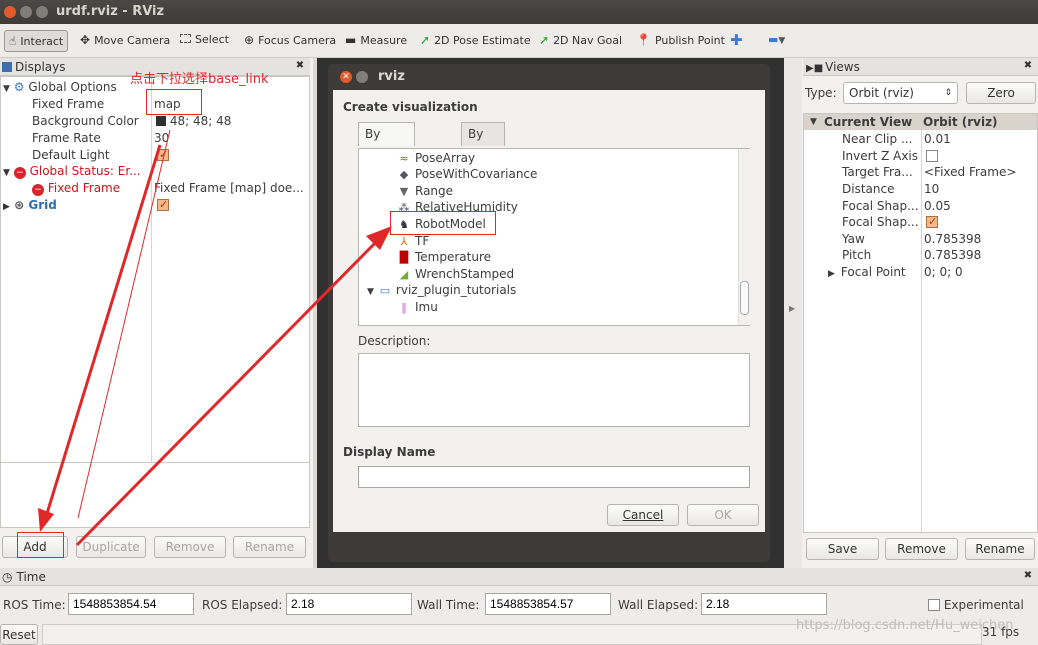 The width and height of the screenshot is (1038, 645). What do you see at coordinates (46, 520) in the screenshot?
I see `annotation-arrowhead-down` at bounding box center [46, 520].